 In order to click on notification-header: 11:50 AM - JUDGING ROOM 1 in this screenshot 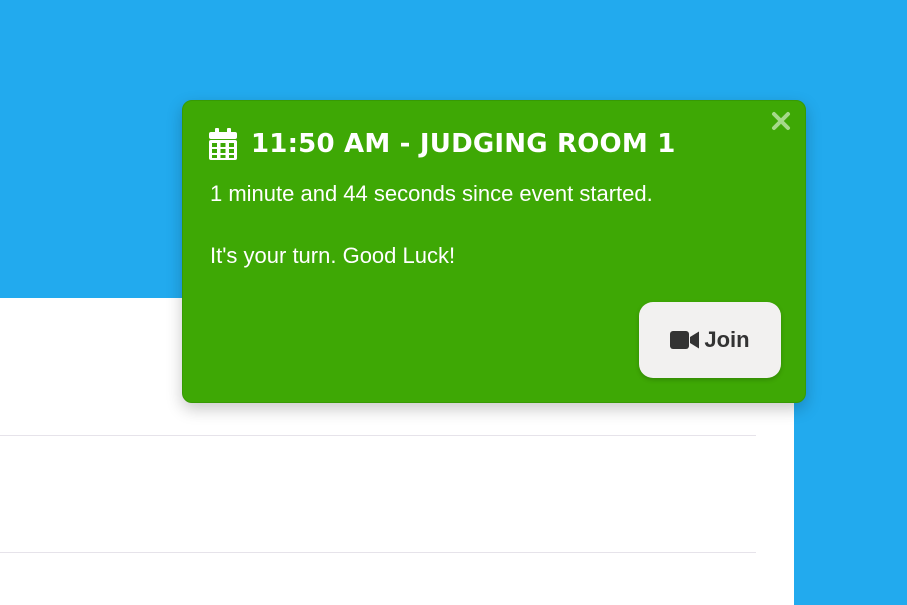, I will do `click(442, 144)`.